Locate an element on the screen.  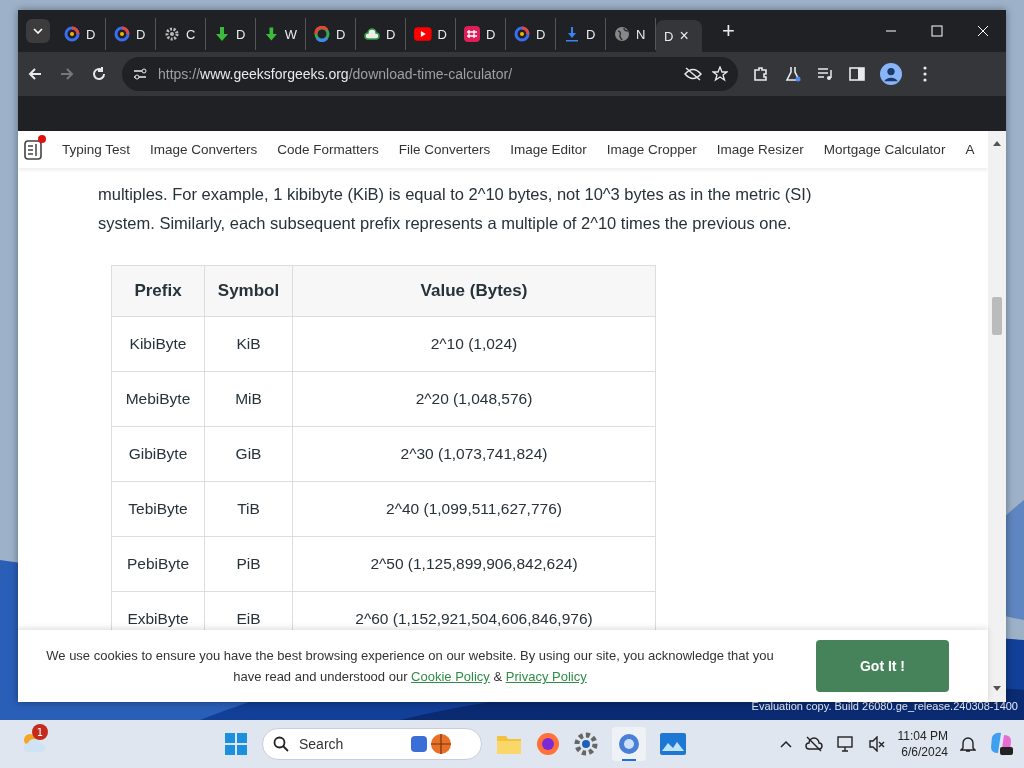
bell-icon is located at coordinates (968, 744).